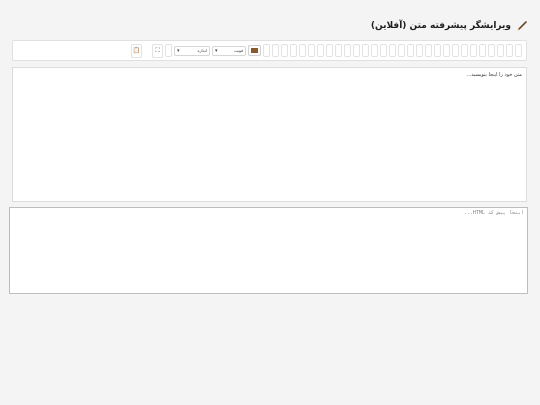  What do you see at coordinates (491, 50) in the screenshot?
I see `toolbar-button-strikethrough` at bounding box center [491, 50].